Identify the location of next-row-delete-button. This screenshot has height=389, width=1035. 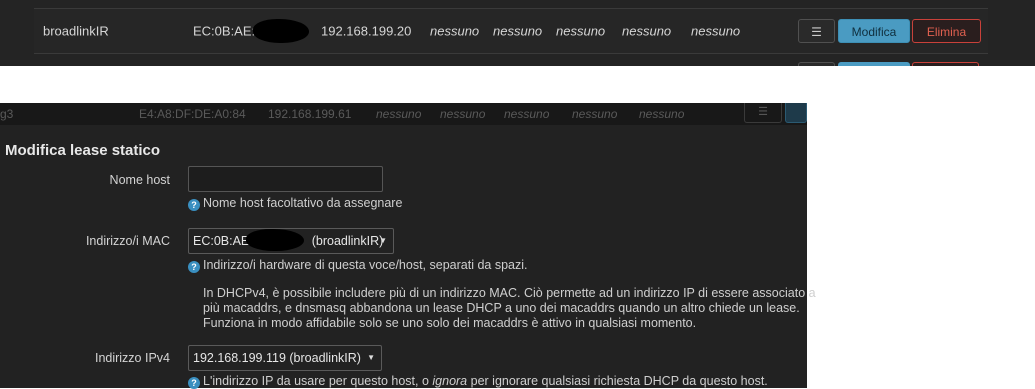
(945, 64).